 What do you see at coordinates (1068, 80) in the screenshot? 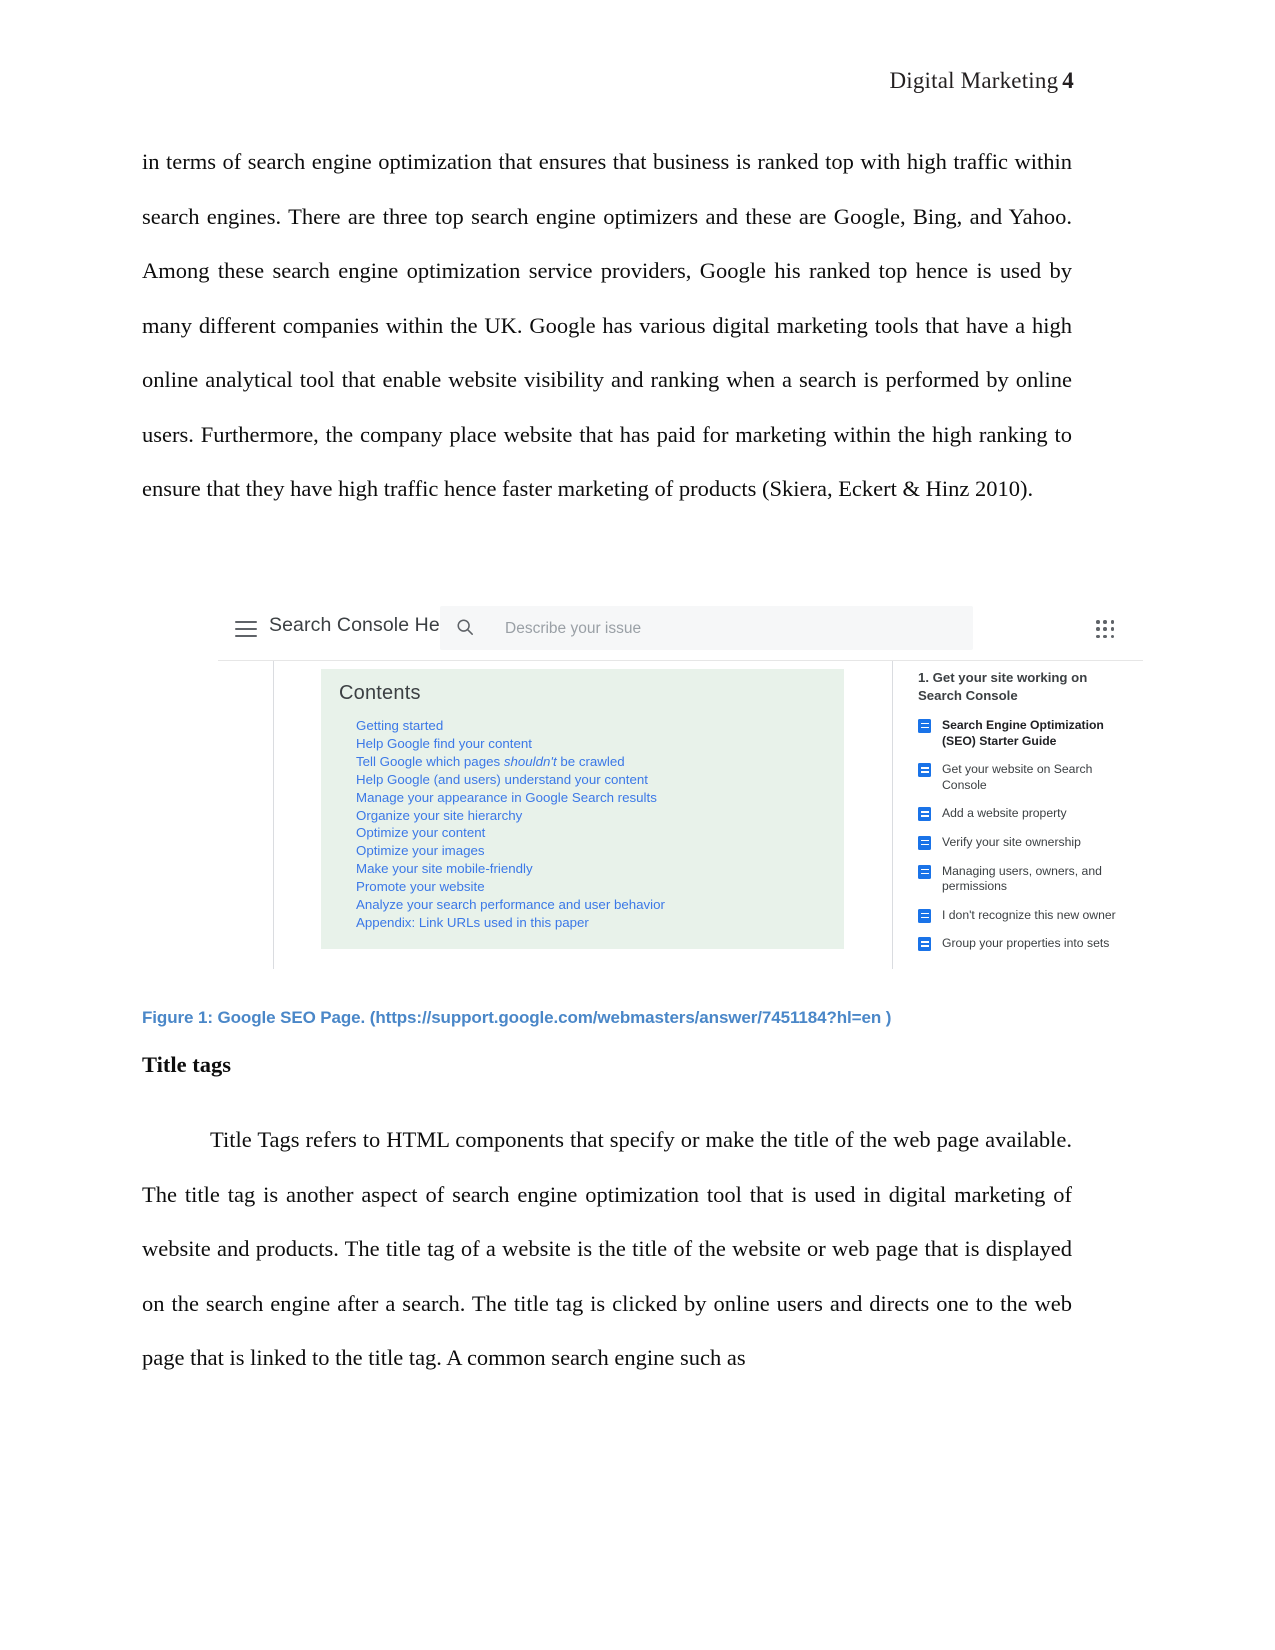
I see `page-number: 4` at bounding box center [1068, 80].